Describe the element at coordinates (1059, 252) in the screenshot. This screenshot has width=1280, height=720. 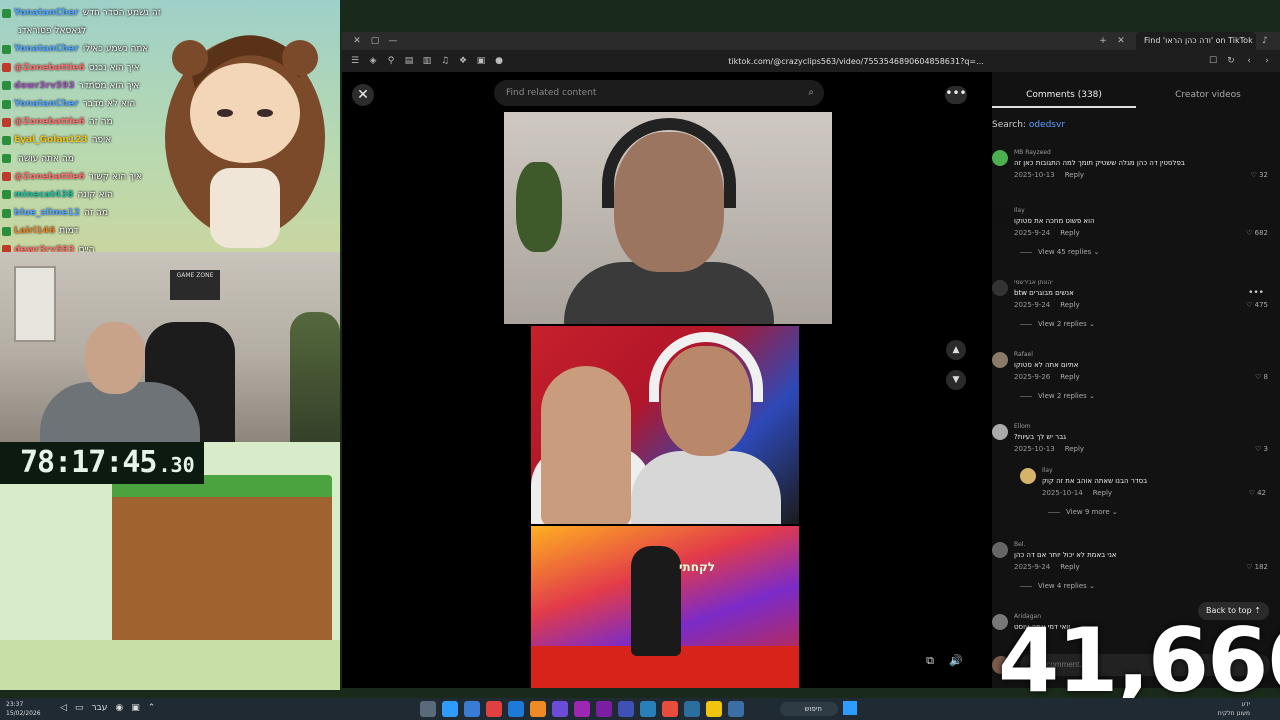
I see `view-replies-button: View 45 replies ⌄` at that location.